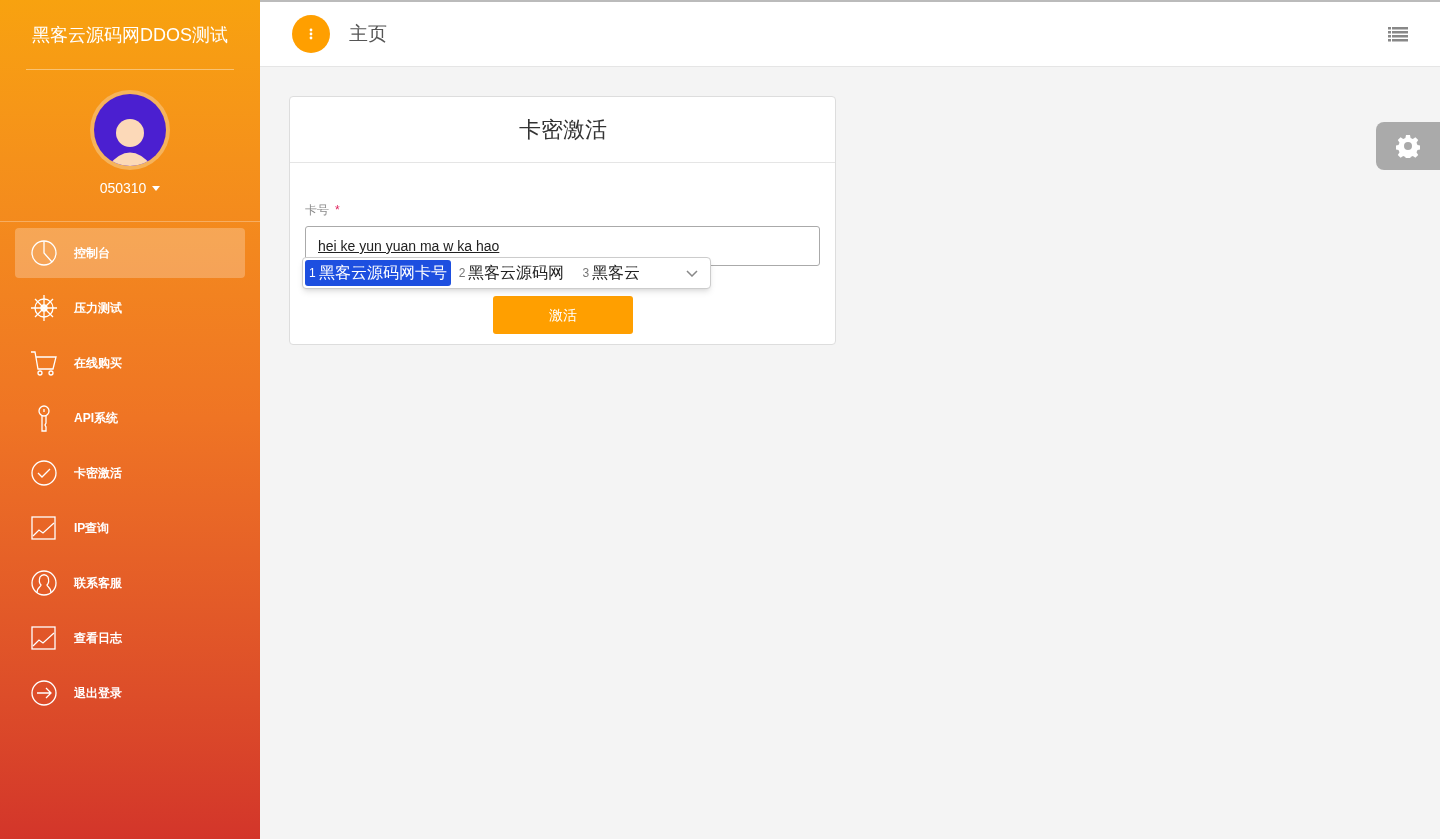  I want to click on dots-icon, so click(311, 34).